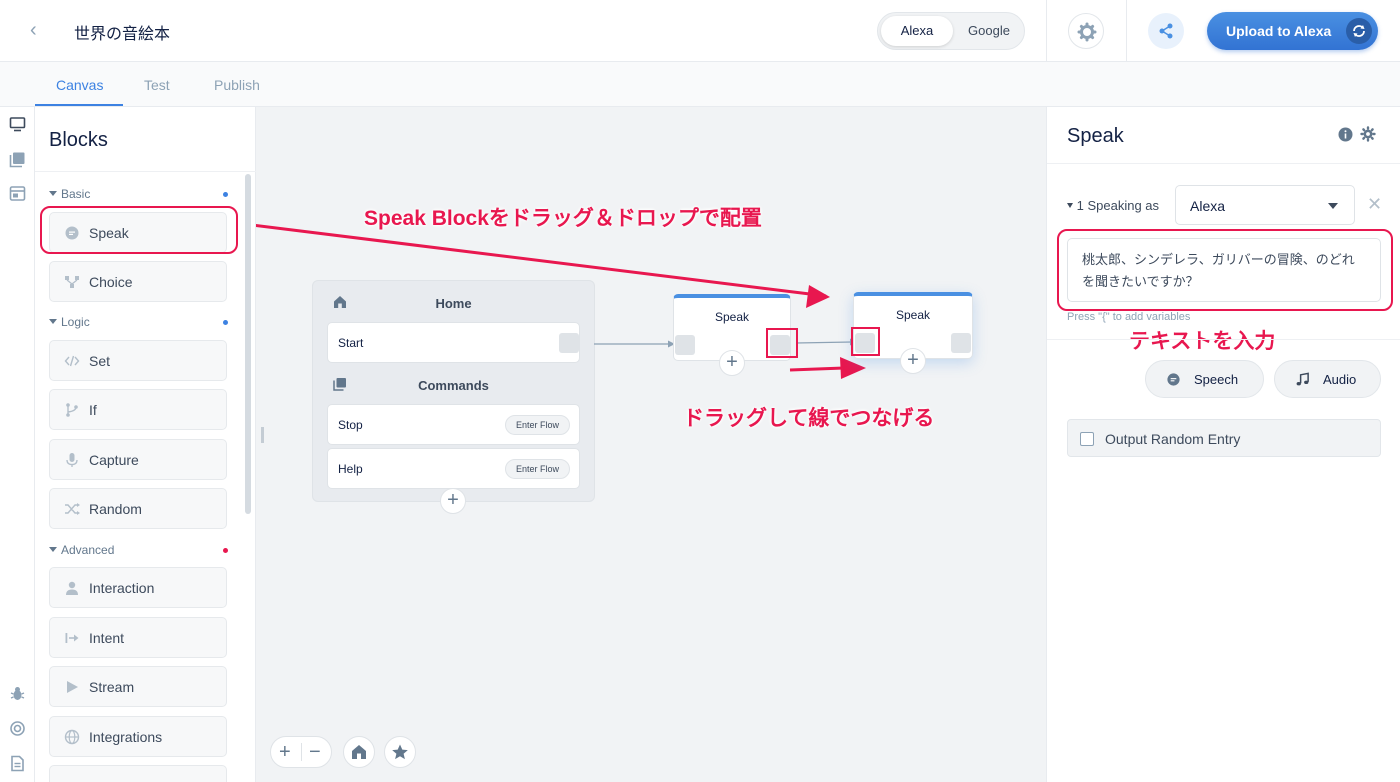 The image size is (1400, 782). I want to click on home-view-button, so click(359, 752).